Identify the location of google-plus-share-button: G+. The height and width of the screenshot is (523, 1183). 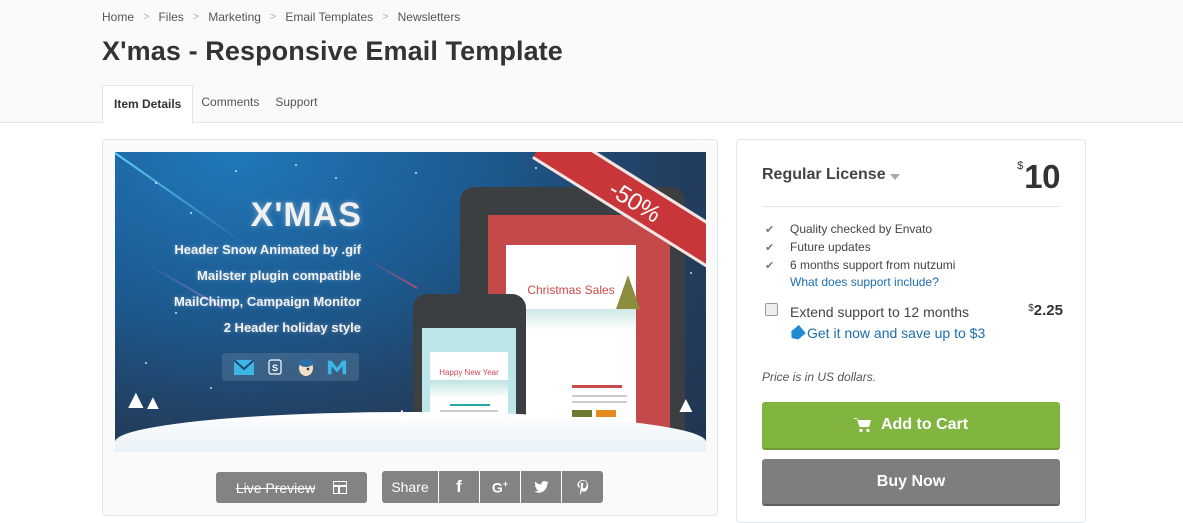
(500, 487).